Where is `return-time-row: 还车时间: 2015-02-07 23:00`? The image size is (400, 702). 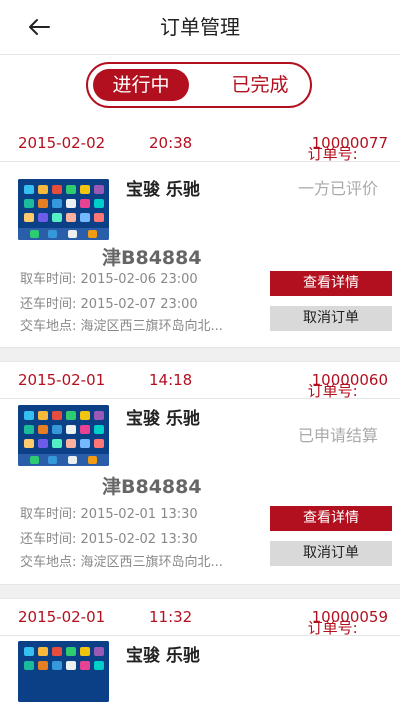
return-time-row: 还车时间: 2015-02-07 23:00 is located at coordinates (109, 302).